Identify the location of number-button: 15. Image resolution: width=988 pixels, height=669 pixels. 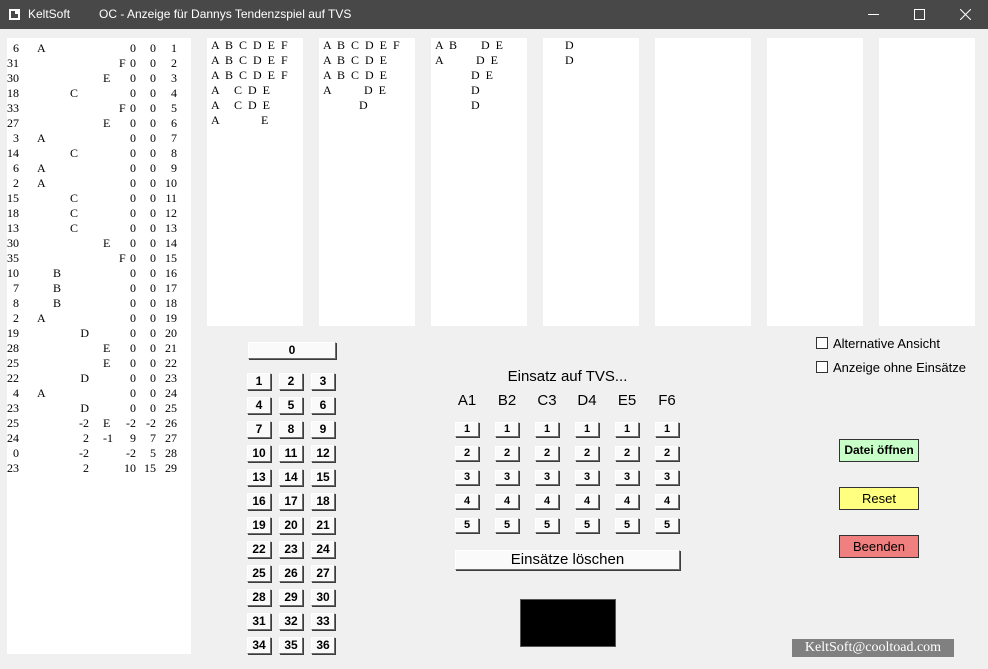
(323, 477).